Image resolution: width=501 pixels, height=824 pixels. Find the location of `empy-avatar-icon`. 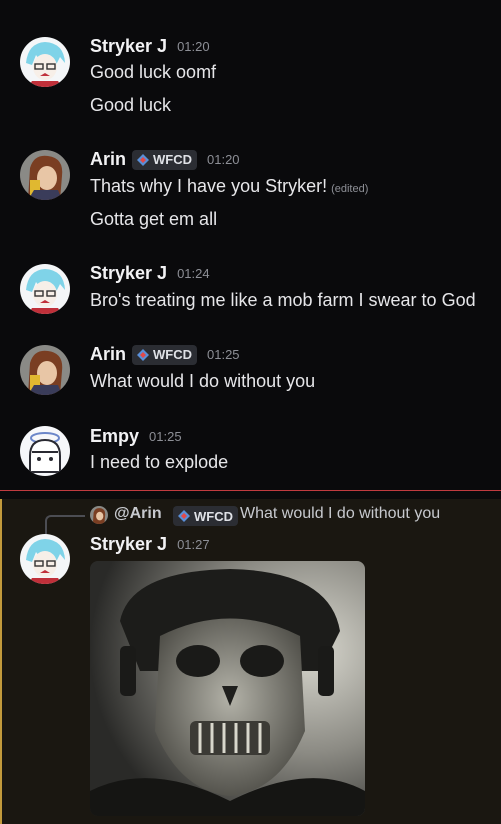

empy-avatar-icon is located at coordinates (45, 451).